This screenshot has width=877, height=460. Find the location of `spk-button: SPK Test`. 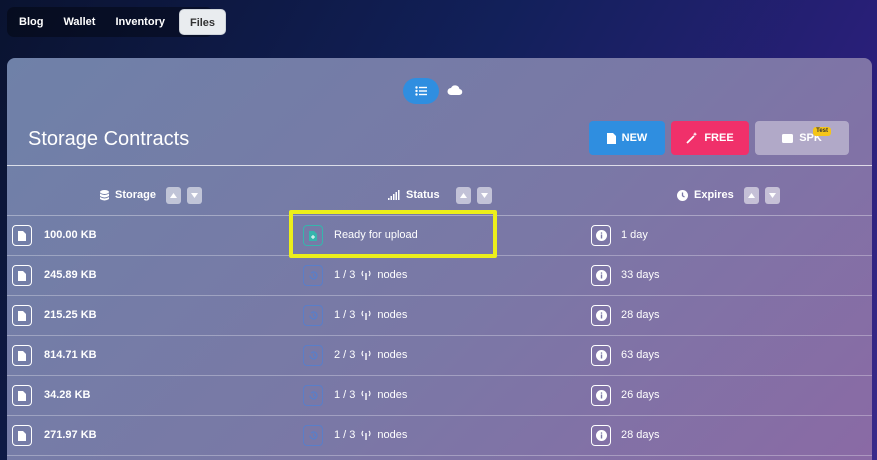

spk-button: SPK Test is located at coordinates (802, 138).